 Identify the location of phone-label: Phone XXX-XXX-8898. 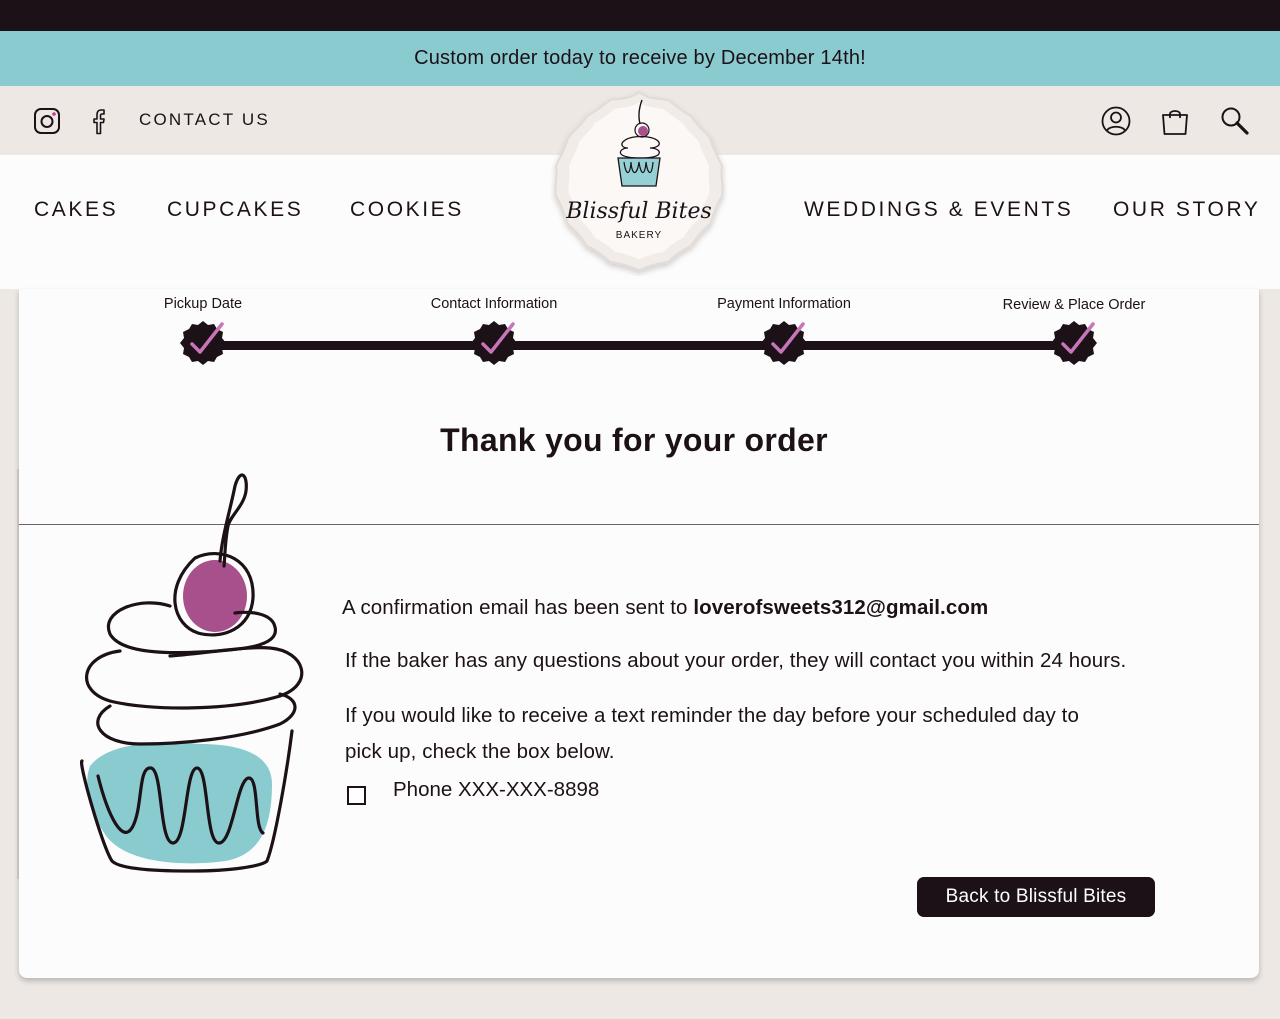
(496, 789).